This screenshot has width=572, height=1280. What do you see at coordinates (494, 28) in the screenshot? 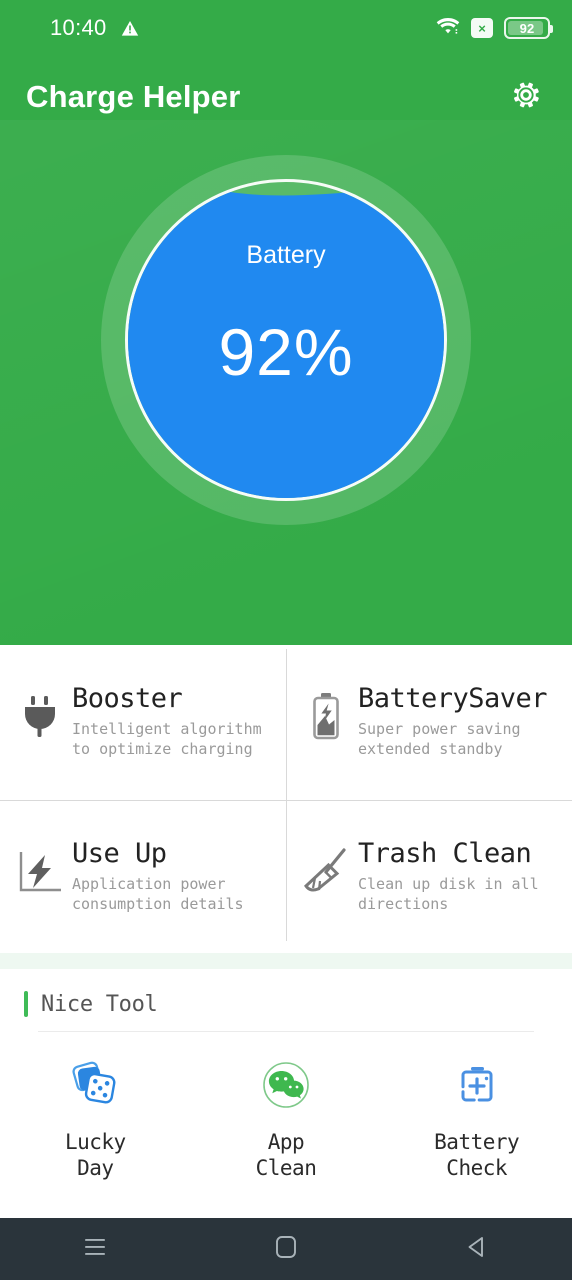
I see `status-icons: × 92` at bounding box center [494, 28].